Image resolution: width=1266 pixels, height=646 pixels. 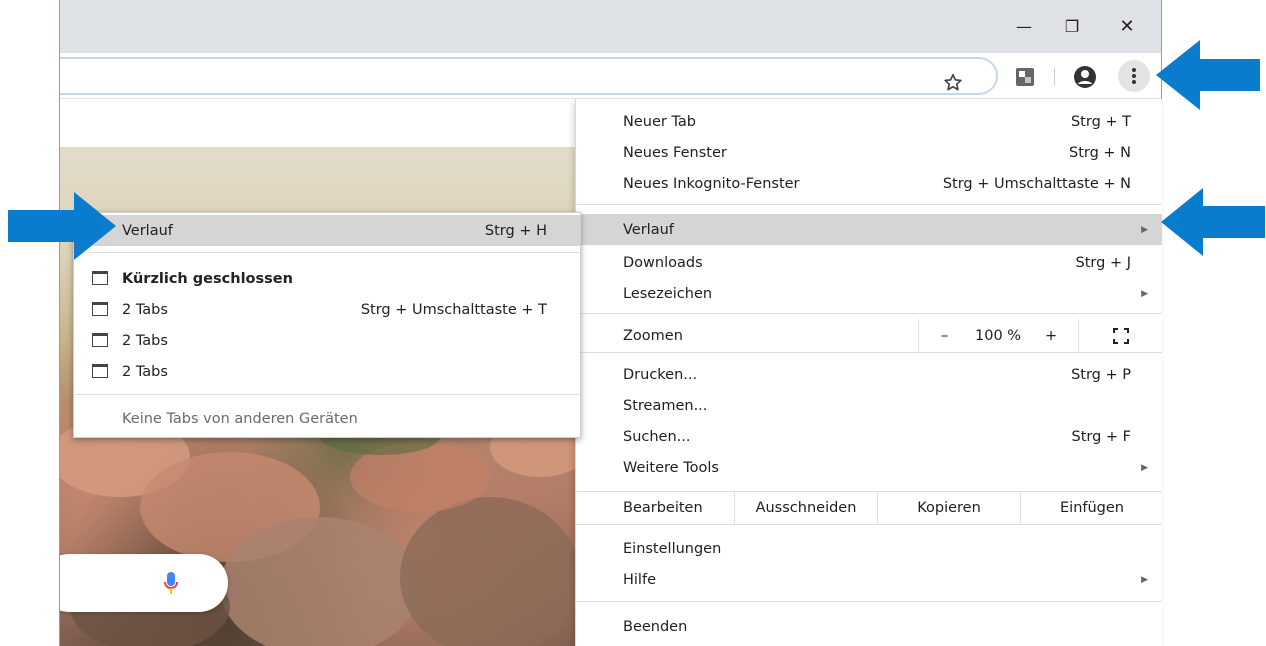 What do you see at coordinates (1072, 26) in the screenshot?
I see `restore-button: ❐` at bounding box center [1072, 26].